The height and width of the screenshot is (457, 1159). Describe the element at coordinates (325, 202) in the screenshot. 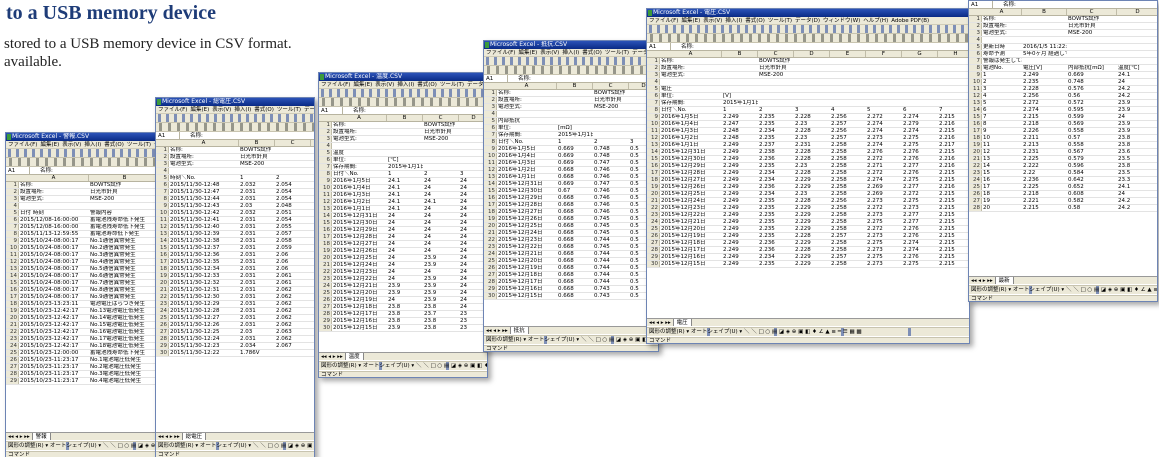

I see `row-number: 12` at that location.